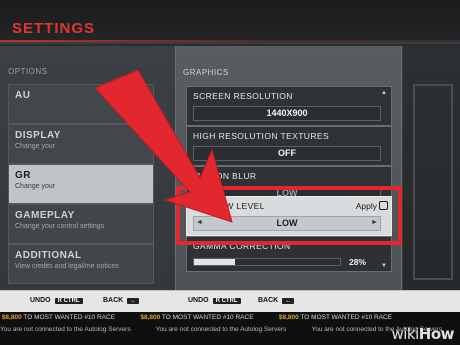 The width and height of the screenshot is (460, 345). Describe the element at coordinates (45, 215) in the screenshot. I see `option-title: GAMEPLAY` at that location.